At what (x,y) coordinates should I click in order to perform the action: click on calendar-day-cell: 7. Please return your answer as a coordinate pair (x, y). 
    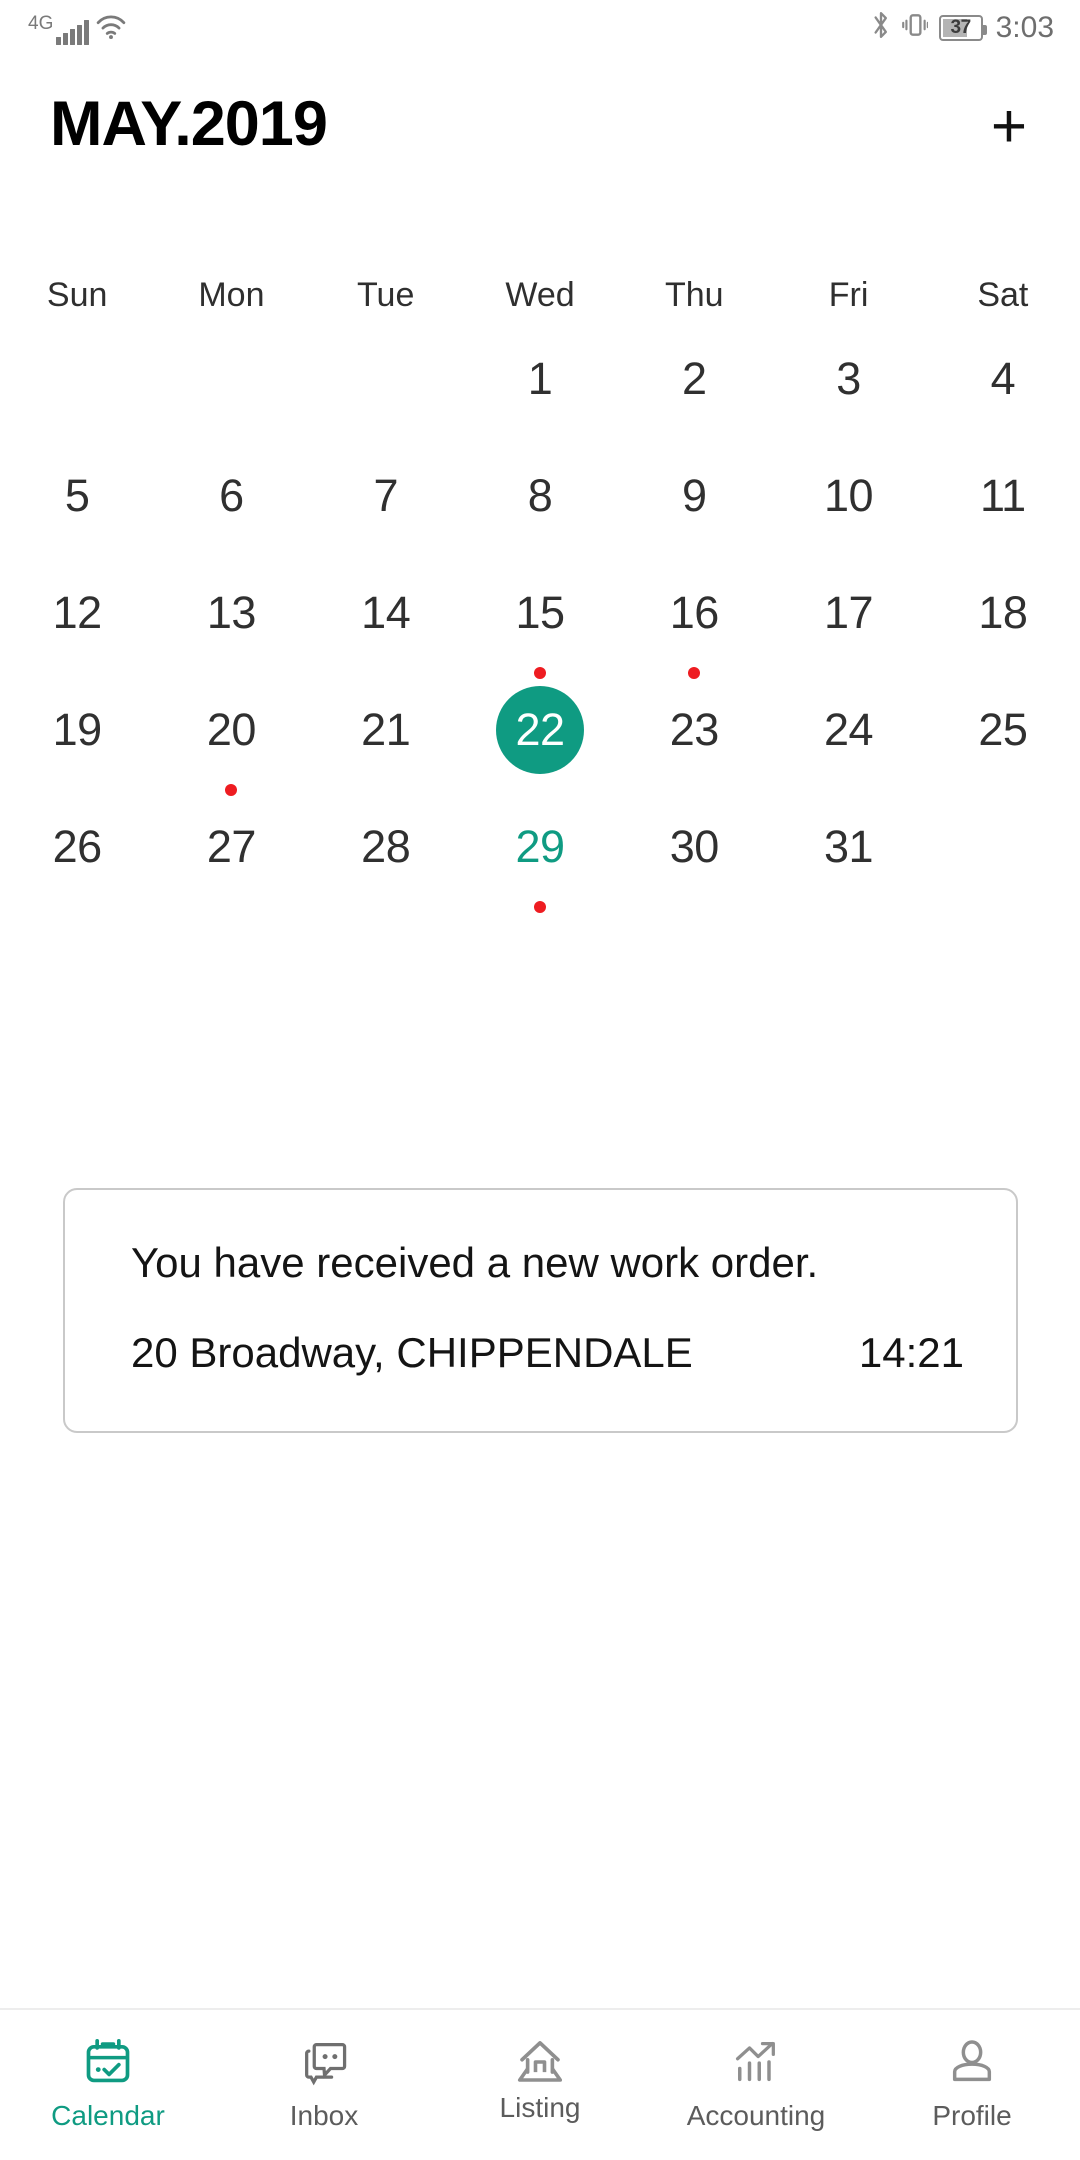
    Looking at the image, I should click on (386, 510).